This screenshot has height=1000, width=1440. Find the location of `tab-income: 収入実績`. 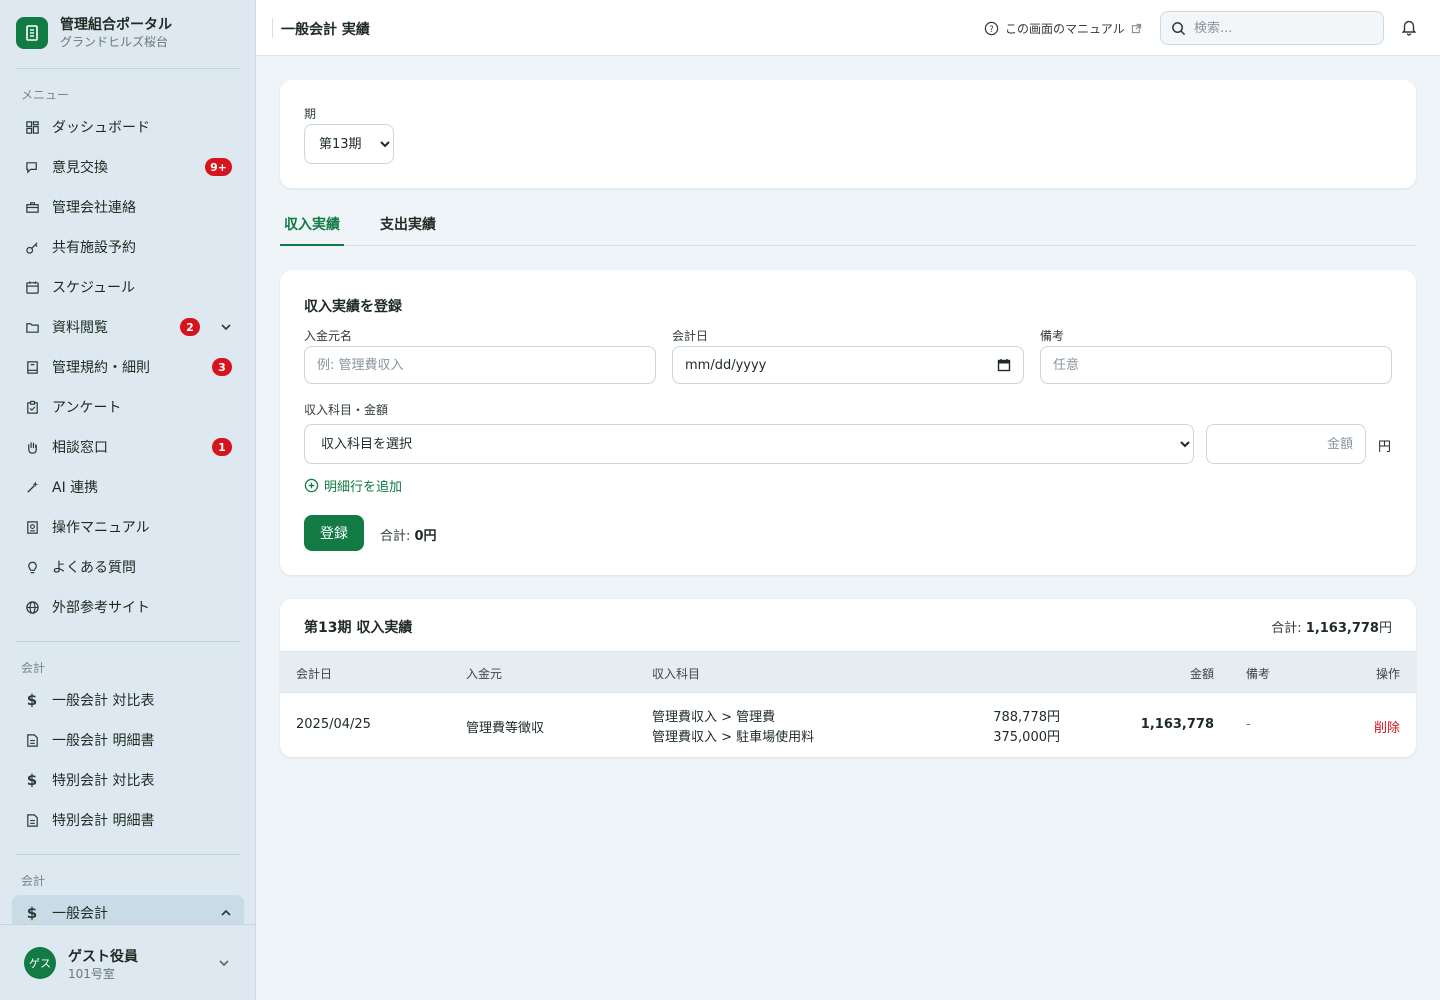

tab-income: 収入実績 is located at coordinates (312, 230).